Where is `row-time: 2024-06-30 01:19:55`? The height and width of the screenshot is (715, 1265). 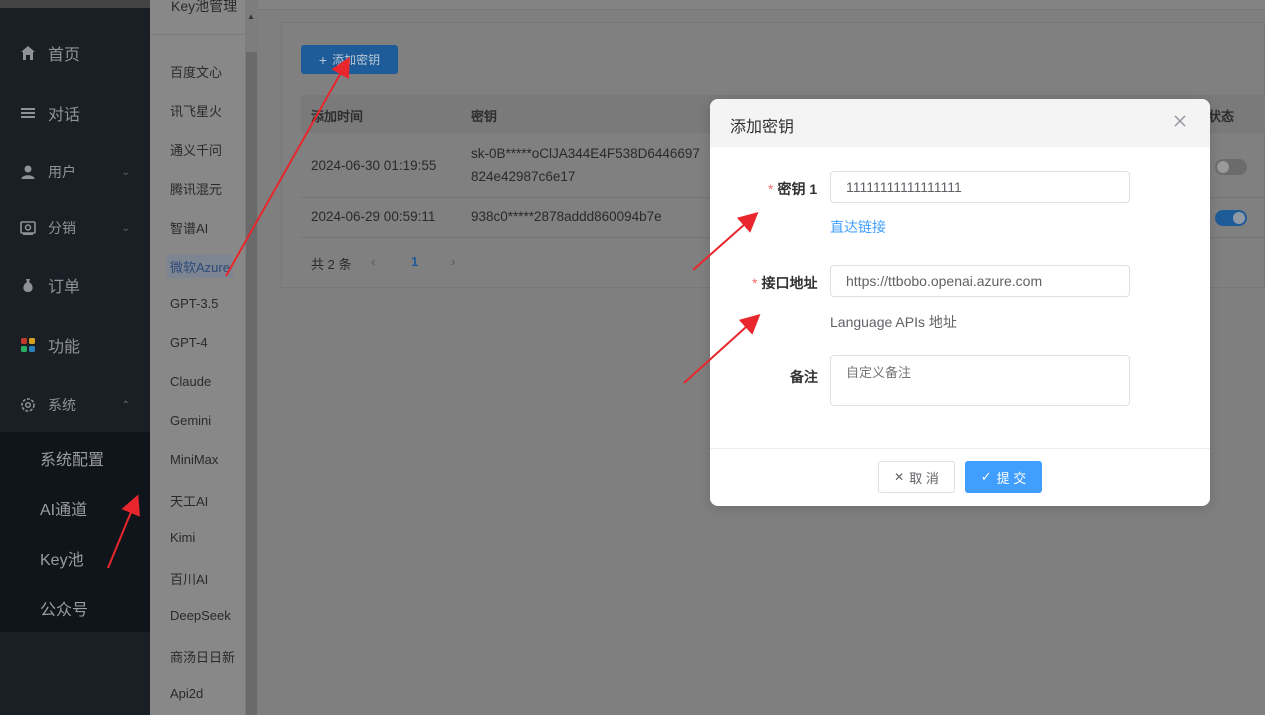
row-time: 2024-06-30 01:19:55 is located at coordinates (374, 165).